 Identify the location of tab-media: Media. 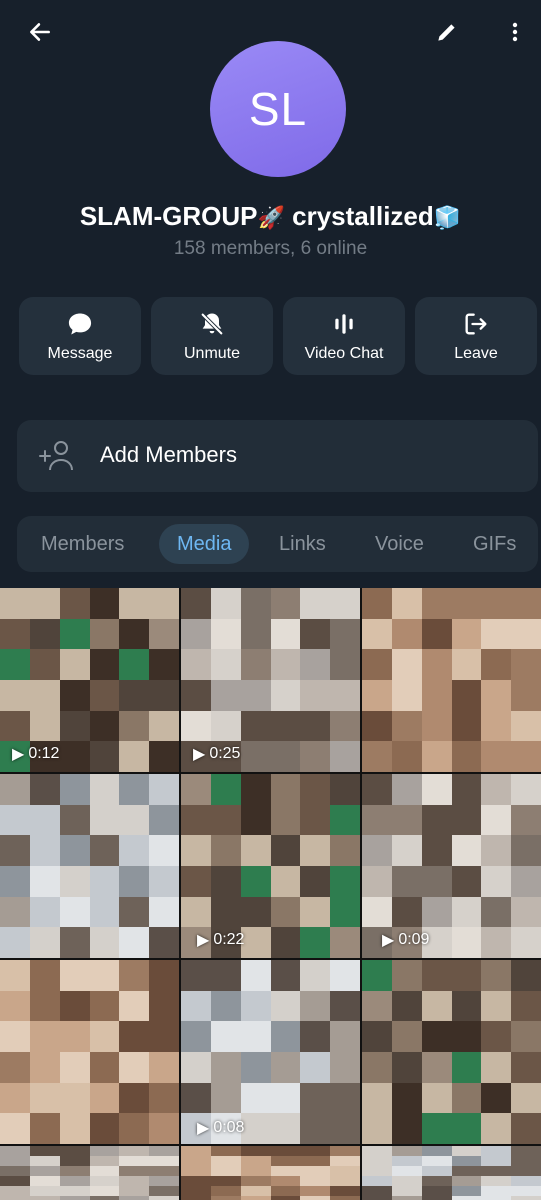
(204, 544).